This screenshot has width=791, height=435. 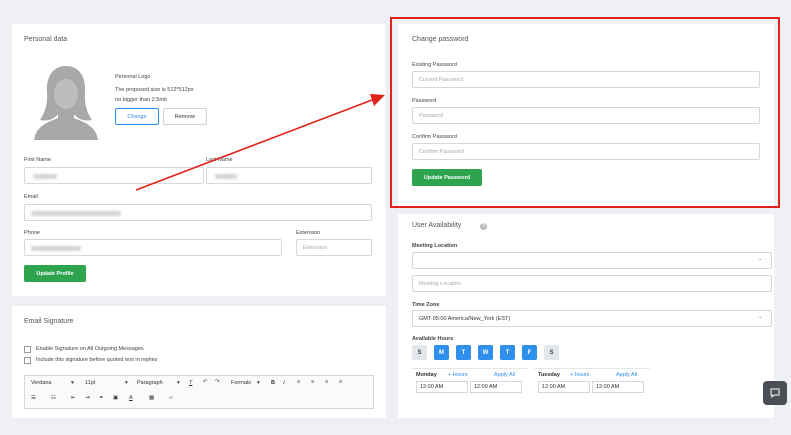 What do you see at coordinates (426, 375) in the screenshot?
I see `monday-label: Monday` at bounding box center [426, 375].